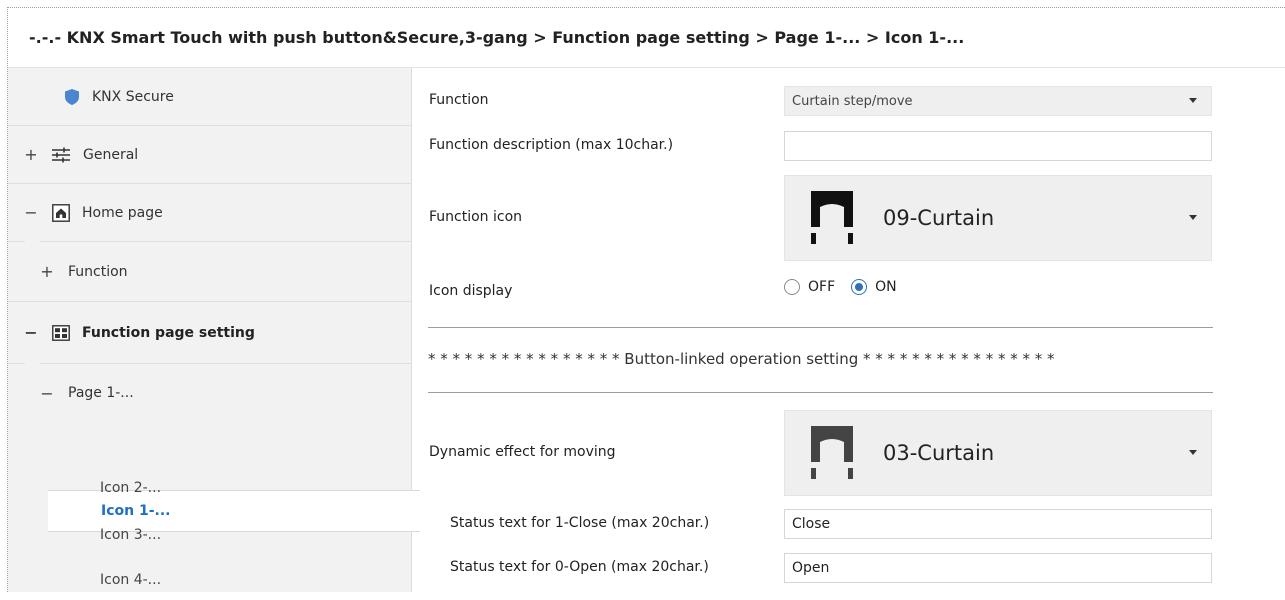 The image size is (1285, 600). What do you see at coordinates (98, 271) in the screenshot?
I see `sidebar-item-label: Function` at bounding box center [98, 271].